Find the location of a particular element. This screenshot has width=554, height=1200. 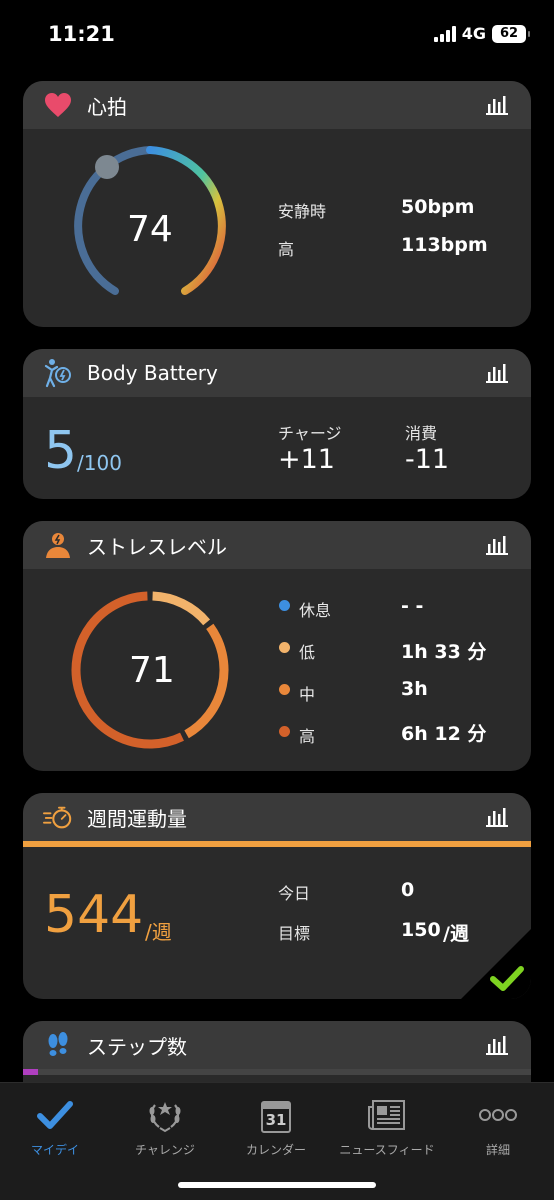

gauge-marker is located at coordinates (107, 167).